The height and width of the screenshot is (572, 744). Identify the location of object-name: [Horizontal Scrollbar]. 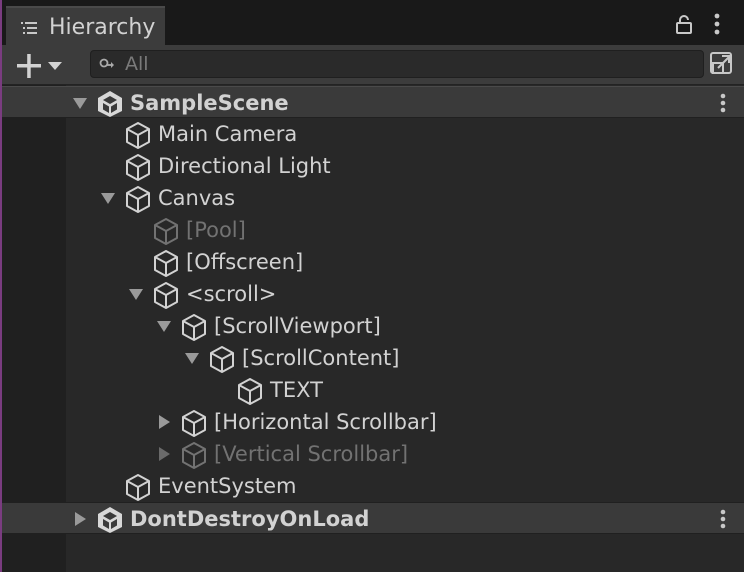
(325, 422).